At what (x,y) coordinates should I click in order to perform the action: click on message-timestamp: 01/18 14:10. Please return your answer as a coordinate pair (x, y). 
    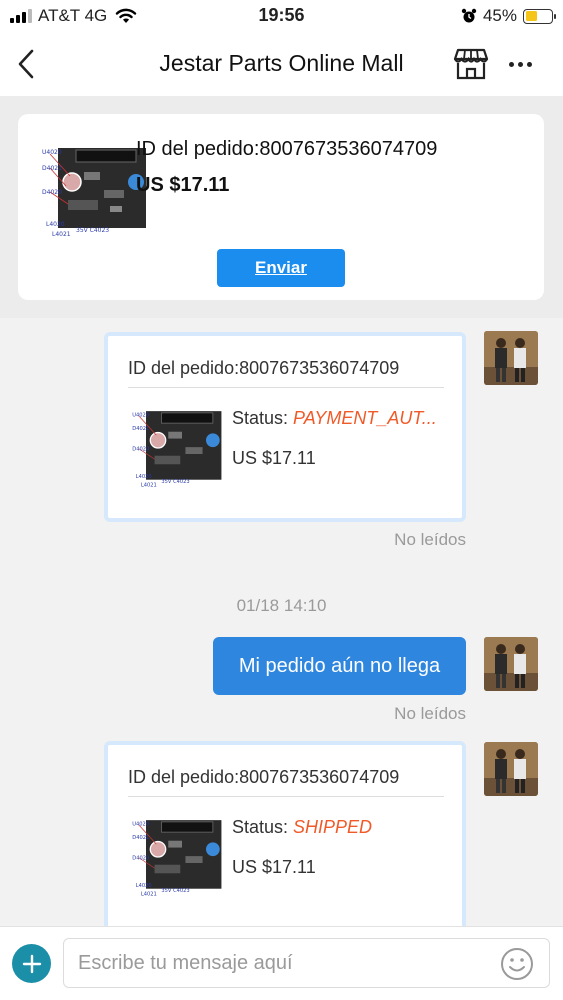
    Looking at the image, I should click on (281, 605).